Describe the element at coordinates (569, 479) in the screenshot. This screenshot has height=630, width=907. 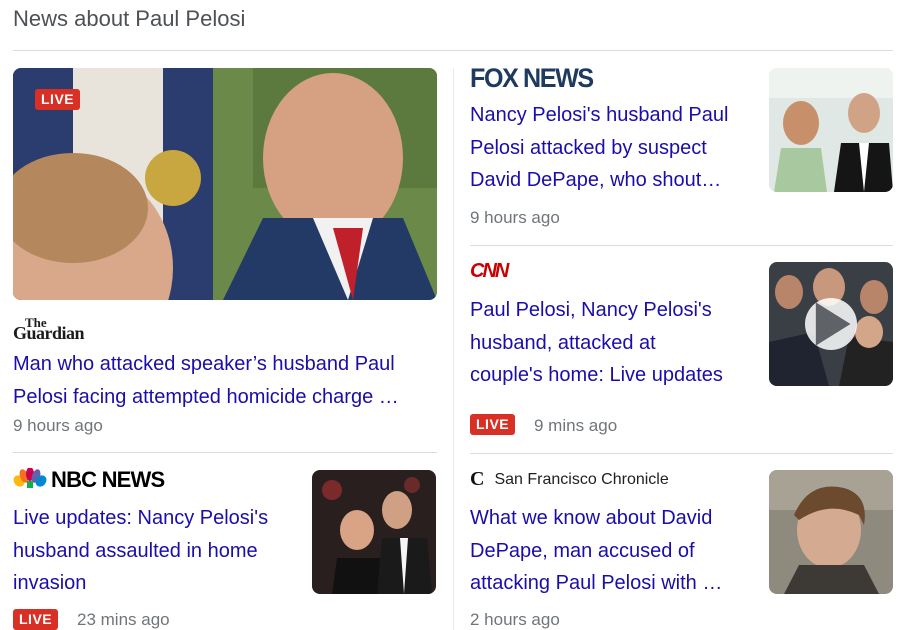
I see `sf-chronicle-logo: C San Francisco Chronicle` at that location.